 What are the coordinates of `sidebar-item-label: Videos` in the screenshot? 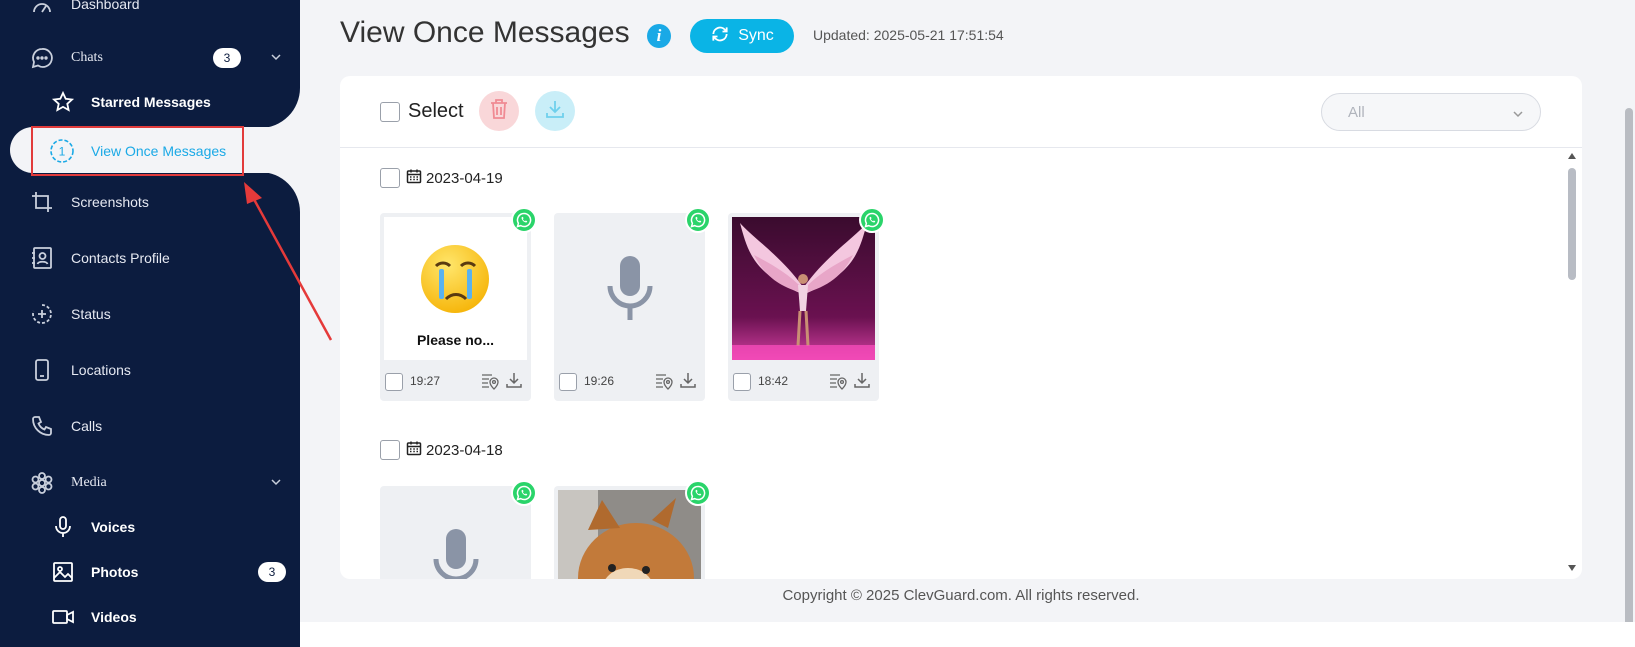 It's located at (114, 617).